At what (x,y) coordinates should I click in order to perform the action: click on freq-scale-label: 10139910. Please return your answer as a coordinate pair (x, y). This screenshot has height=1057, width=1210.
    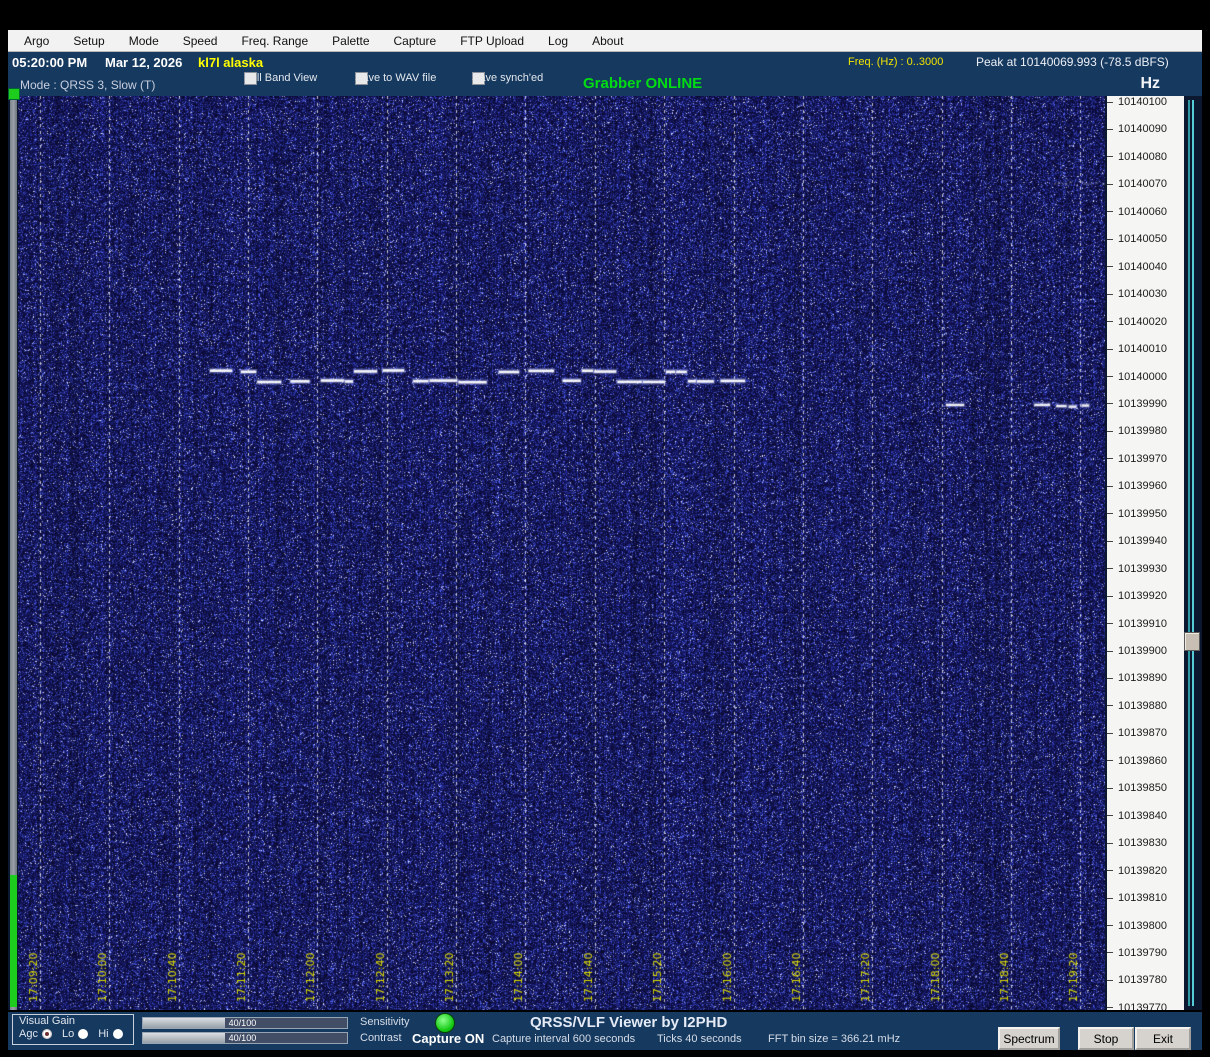
    Looking at the image, I should click on (1137, 624).